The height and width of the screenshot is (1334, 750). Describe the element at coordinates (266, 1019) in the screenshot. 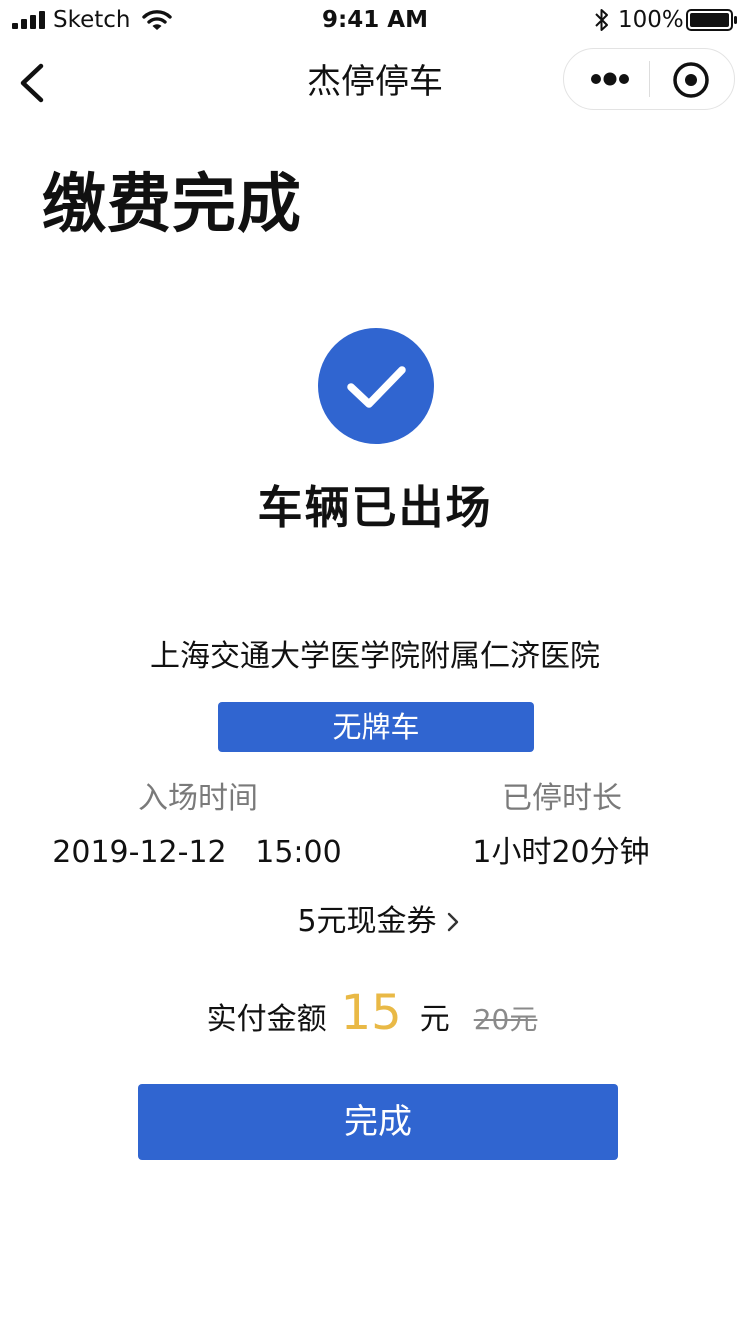

I see `payment-label: 实付金额` at that location.